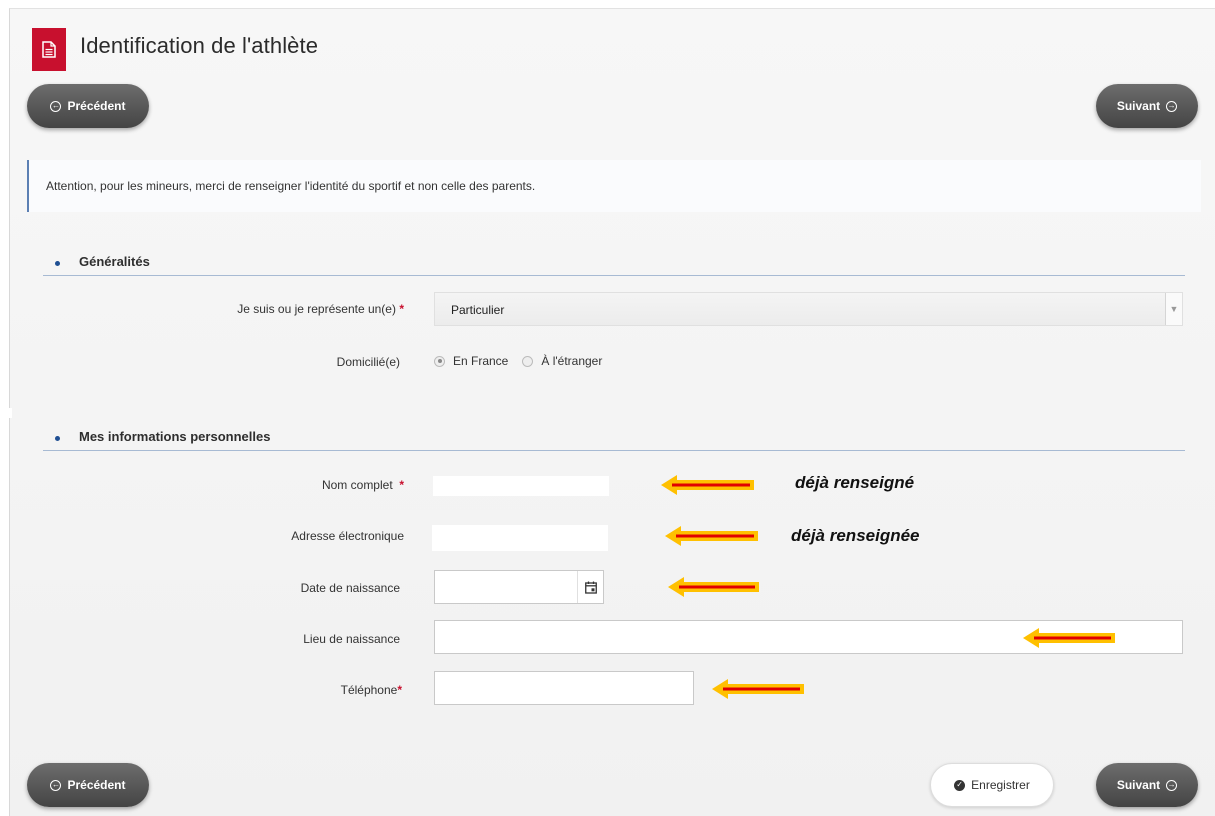  Describe the element at coordinates (351, 639) in the screenshot. I see `birthplace-label: Lieu de naissance` at that location.